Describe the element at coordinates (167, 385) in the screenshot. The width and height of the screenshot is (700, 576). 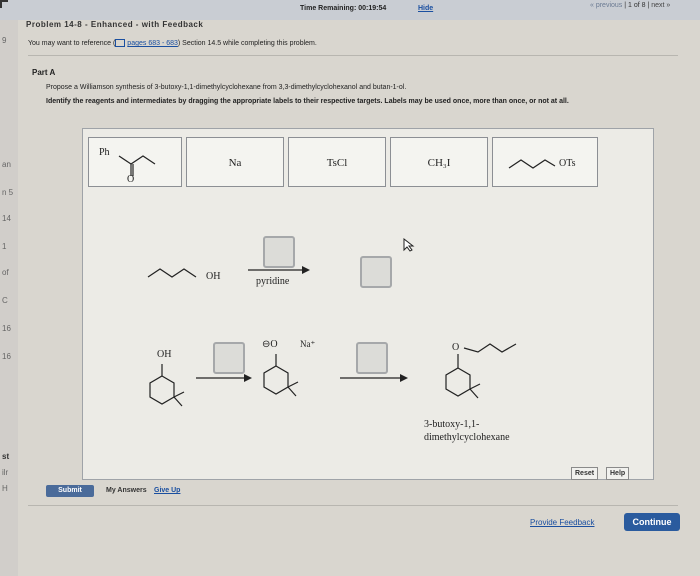
I see `dimethylcyclohexanol-structure` at that location.